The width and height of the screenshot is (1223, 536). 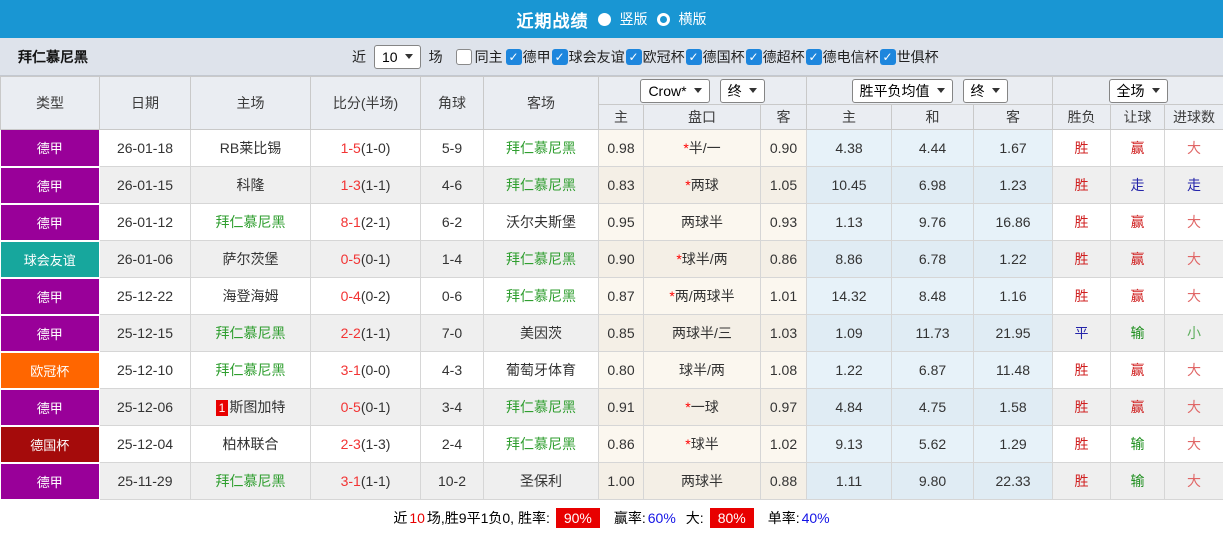 I want to click on odds-win-label: 赢率:, so click(x=629, y=517).